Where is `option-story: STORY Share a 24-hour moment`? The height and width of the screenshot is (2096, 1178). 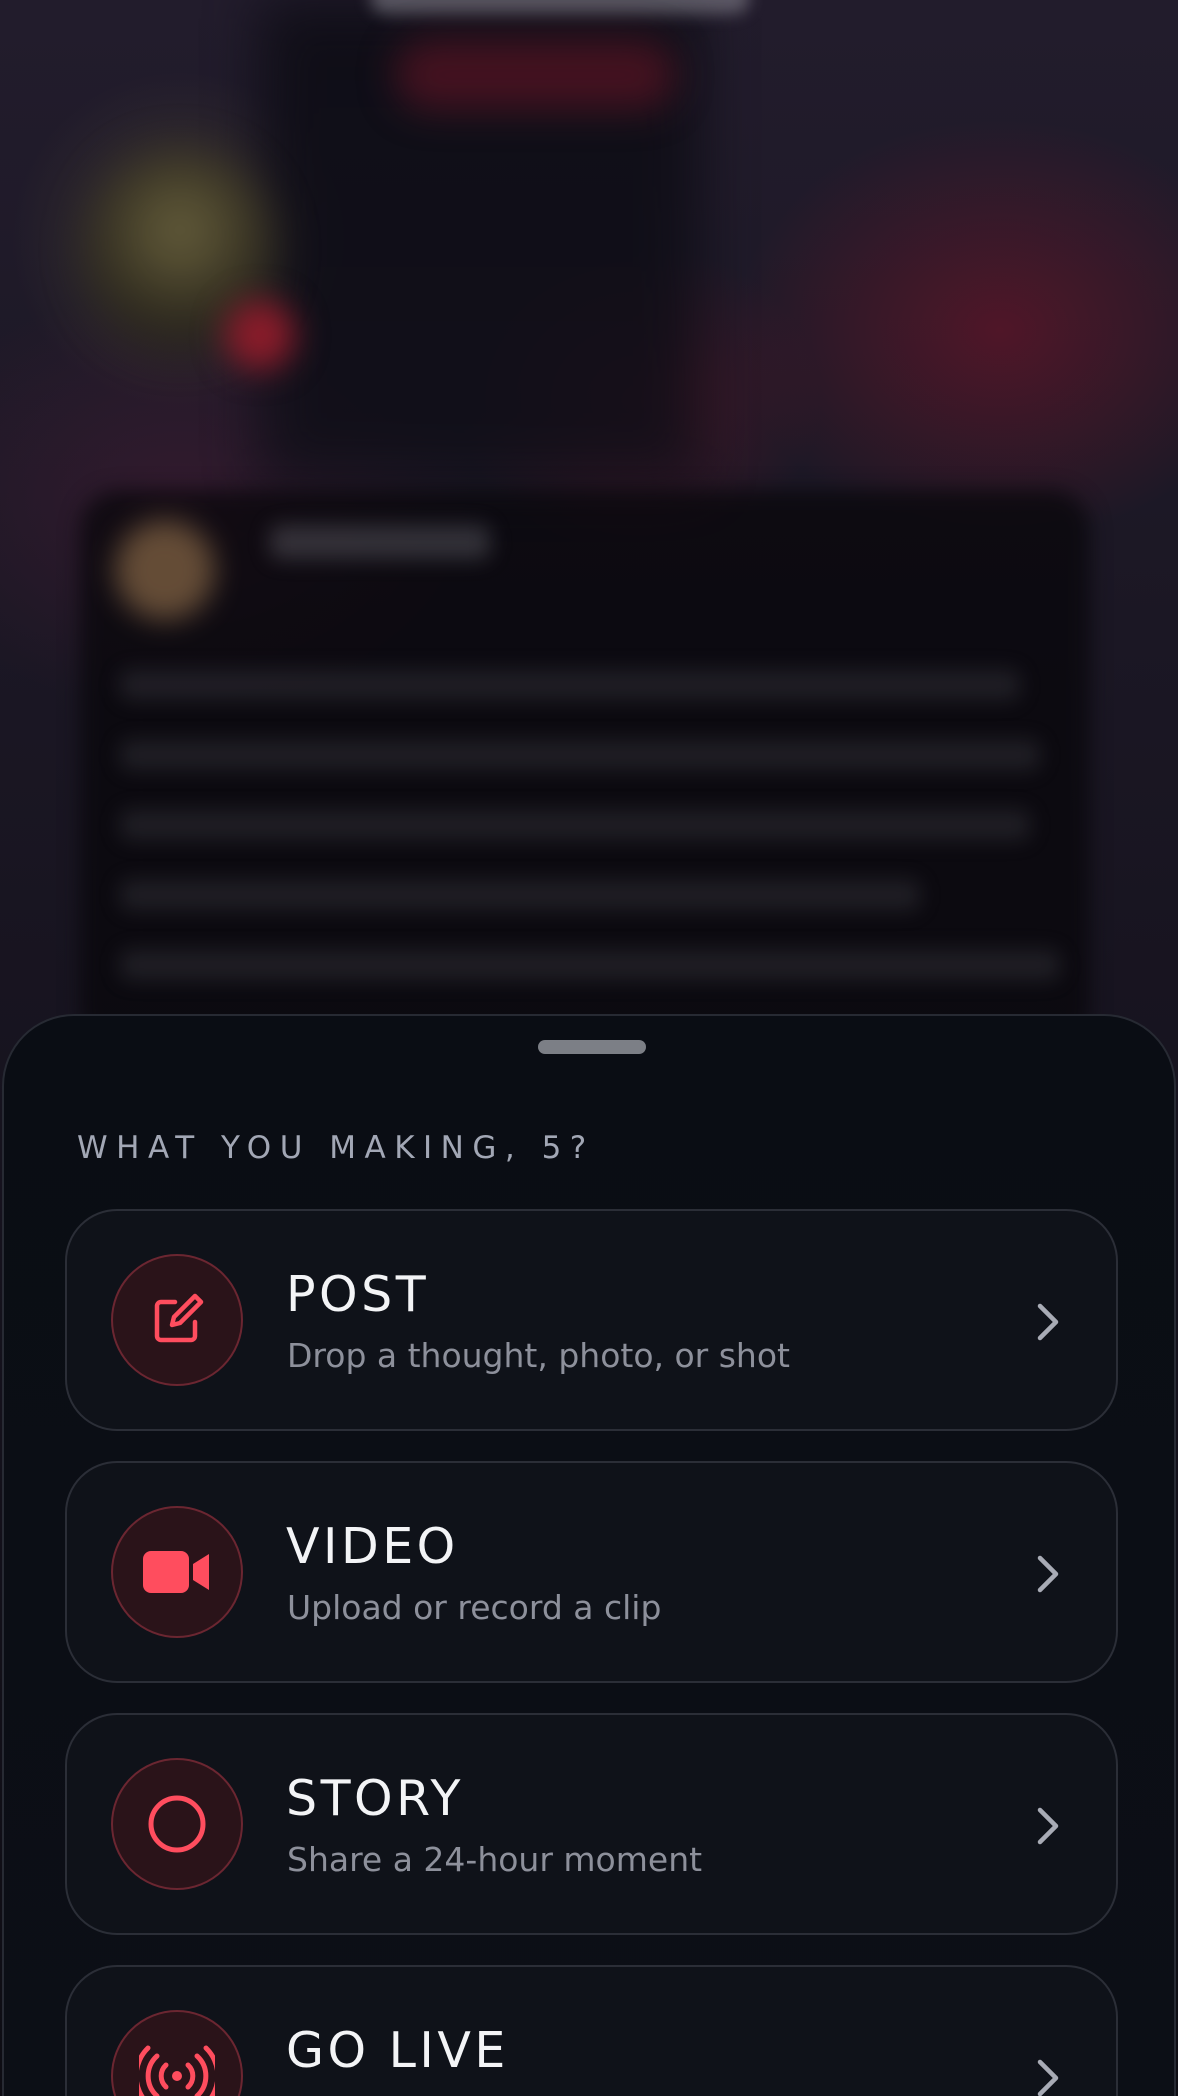 option-story: STORY Share a 24-hour moment is located at coordinates (591, 1824).